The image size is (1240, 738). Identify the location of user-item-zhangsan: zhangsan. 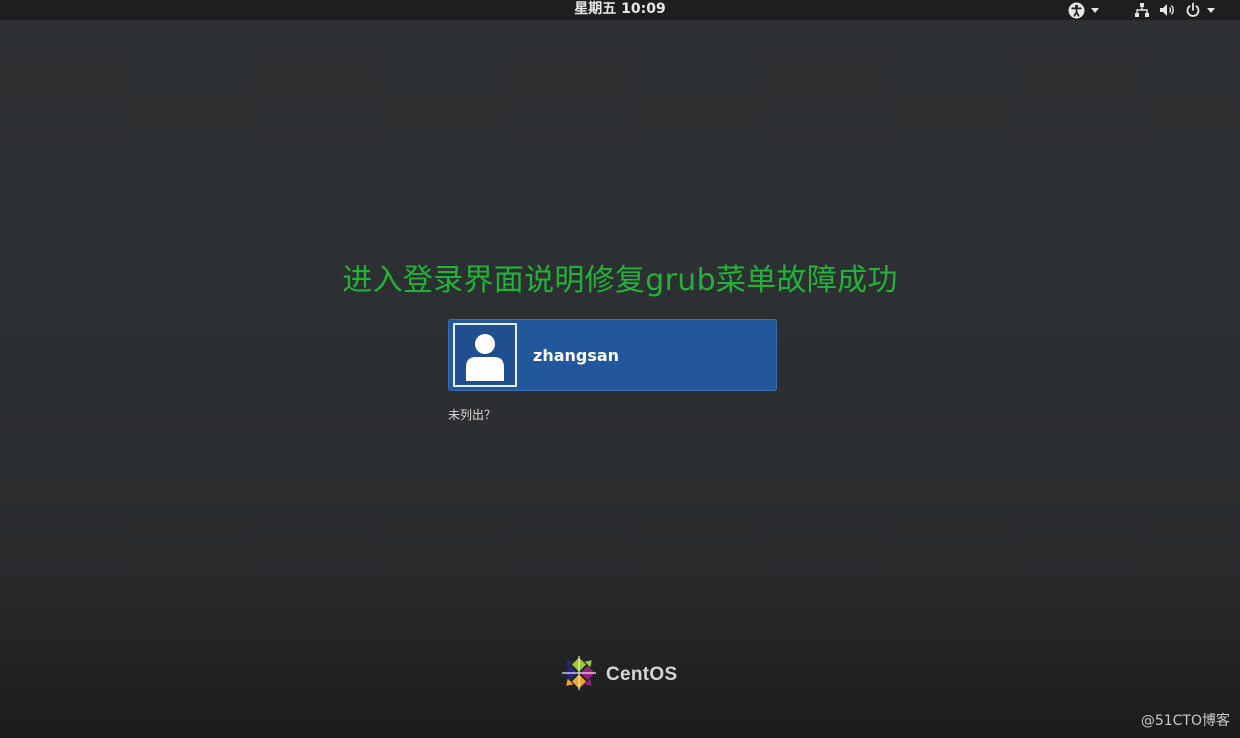
(612, 355).